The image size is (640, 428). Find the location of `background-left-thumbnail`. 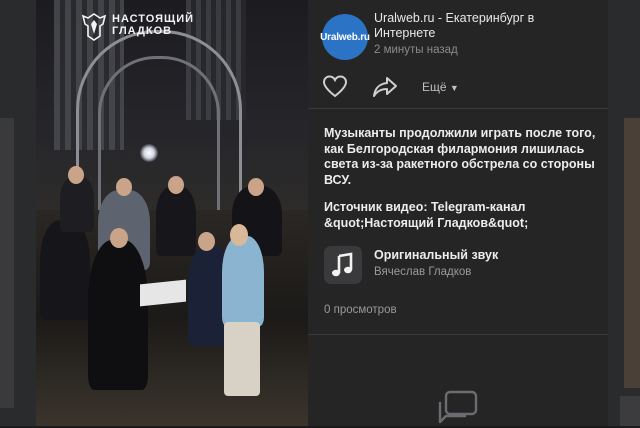

background-left-thumbnail is located at coordinates (18, 213).